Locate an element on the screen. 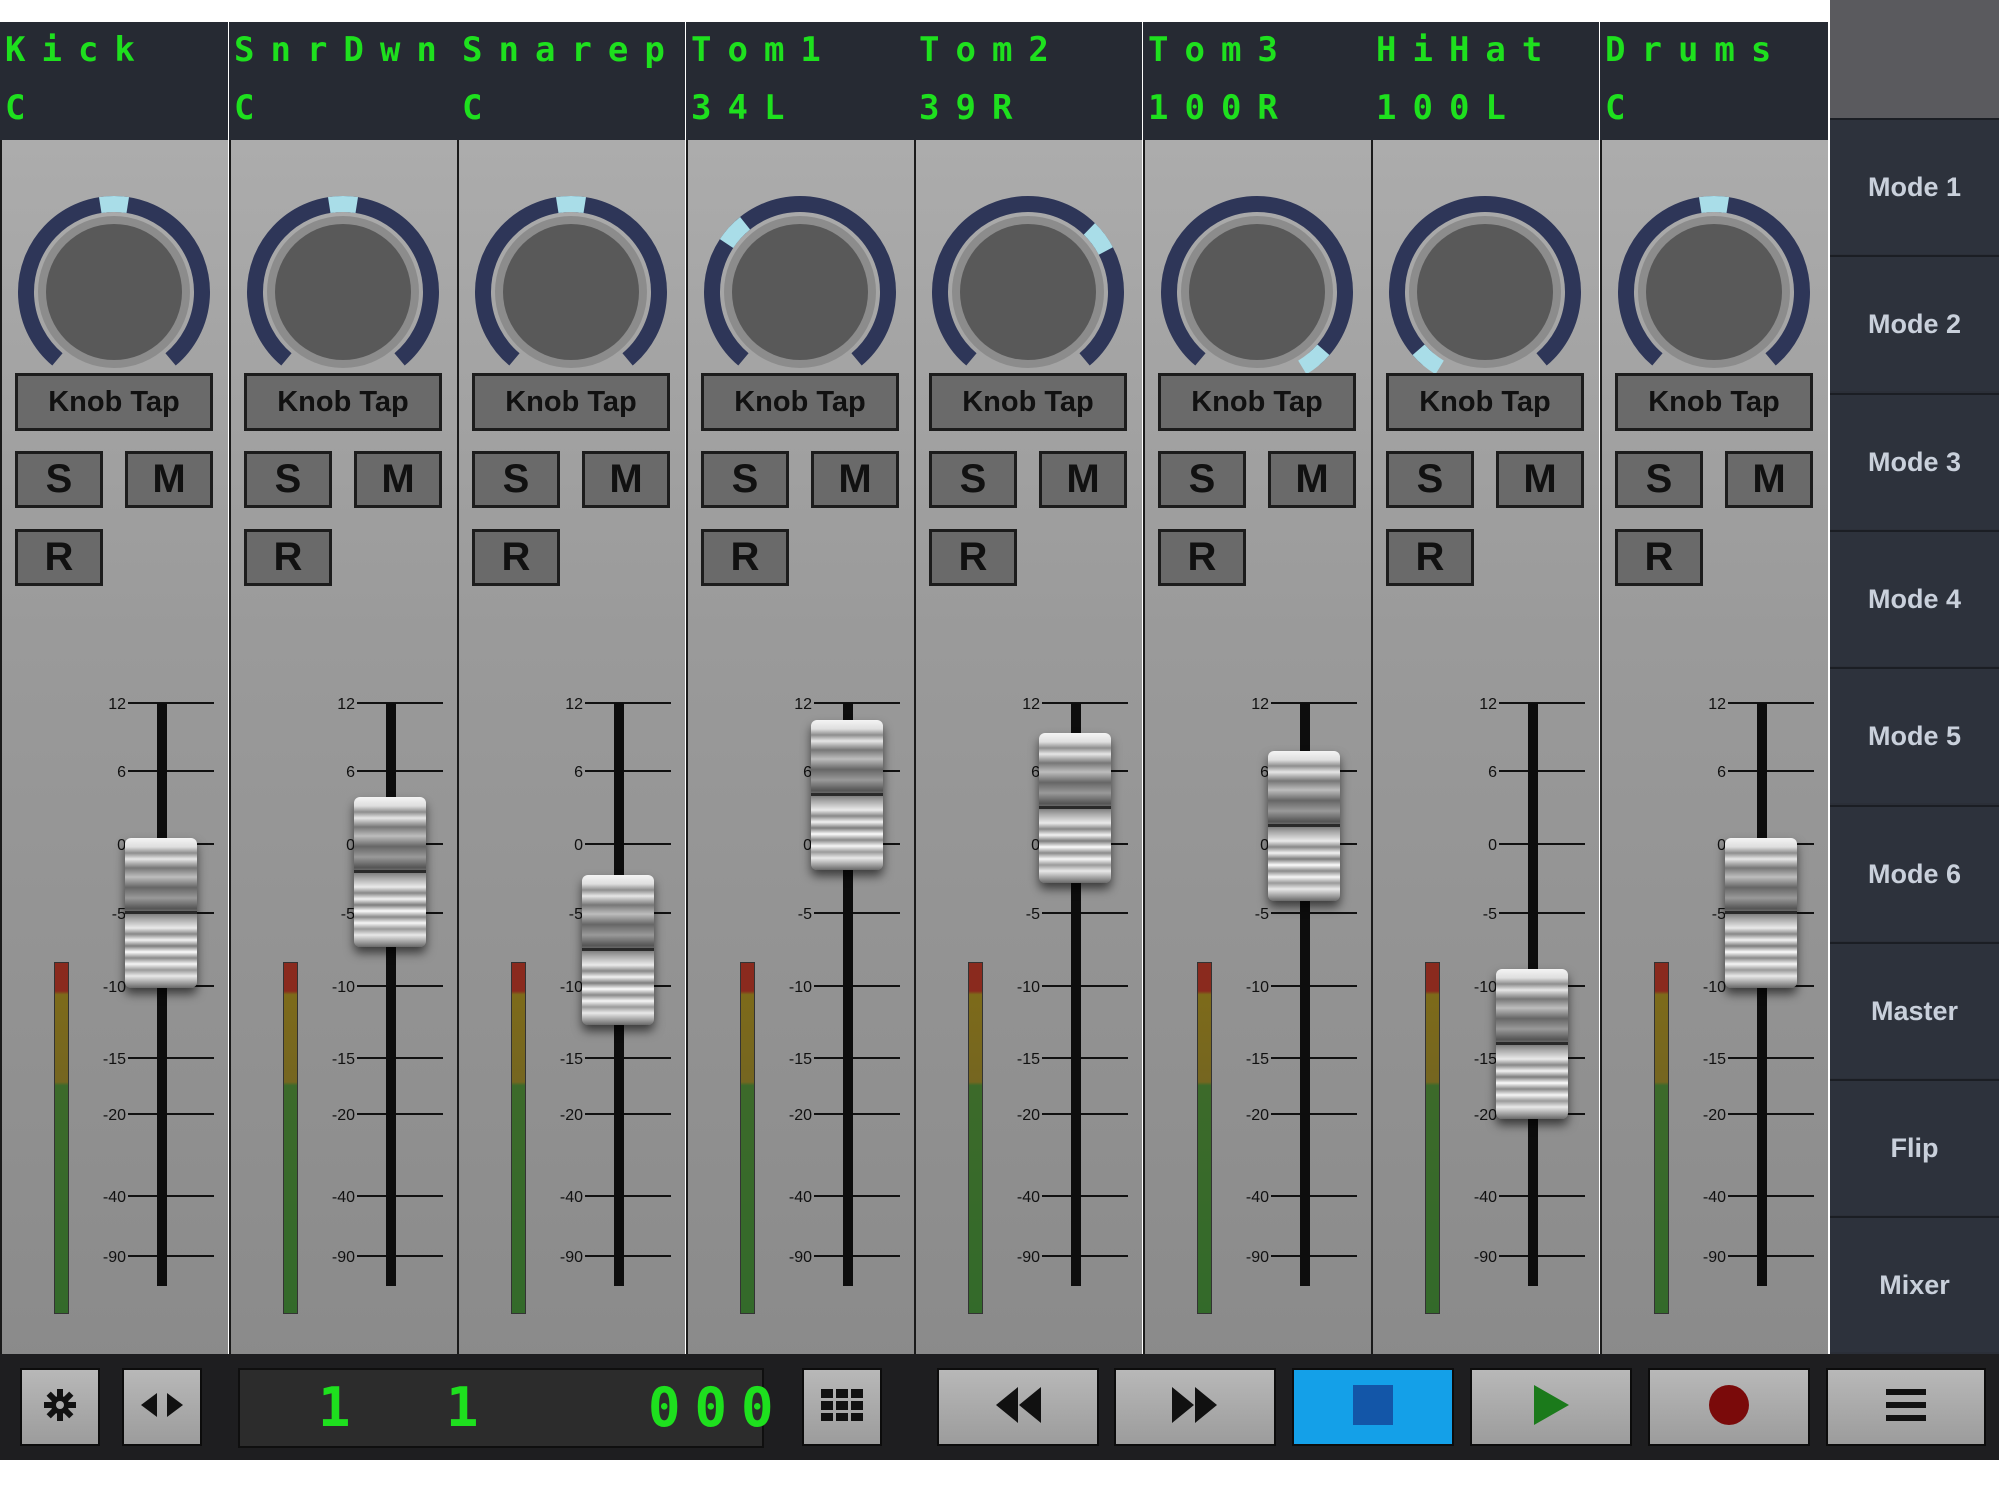  mode-button: Flip is located at coordinates (1914, 1147).